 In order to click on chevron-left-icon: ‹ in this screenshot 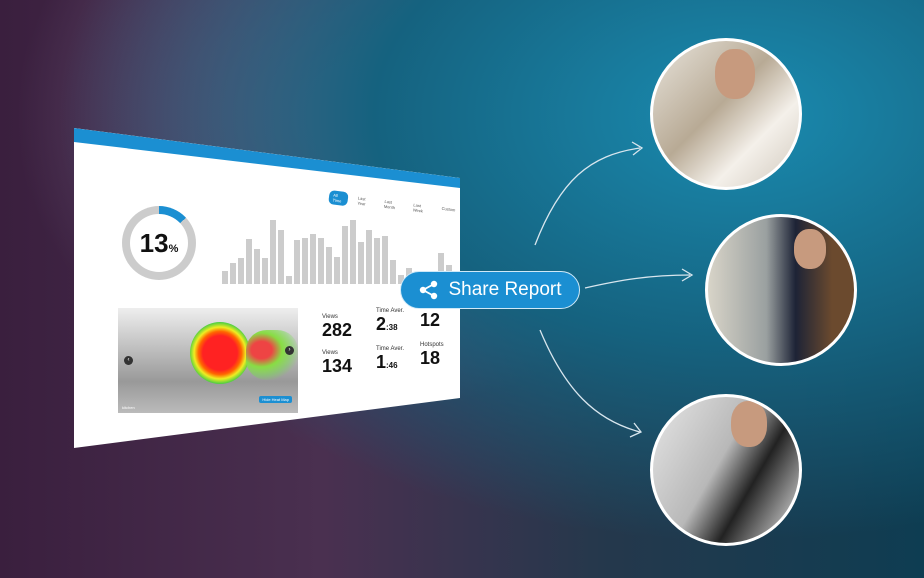, I will do `click(128, 360)`.